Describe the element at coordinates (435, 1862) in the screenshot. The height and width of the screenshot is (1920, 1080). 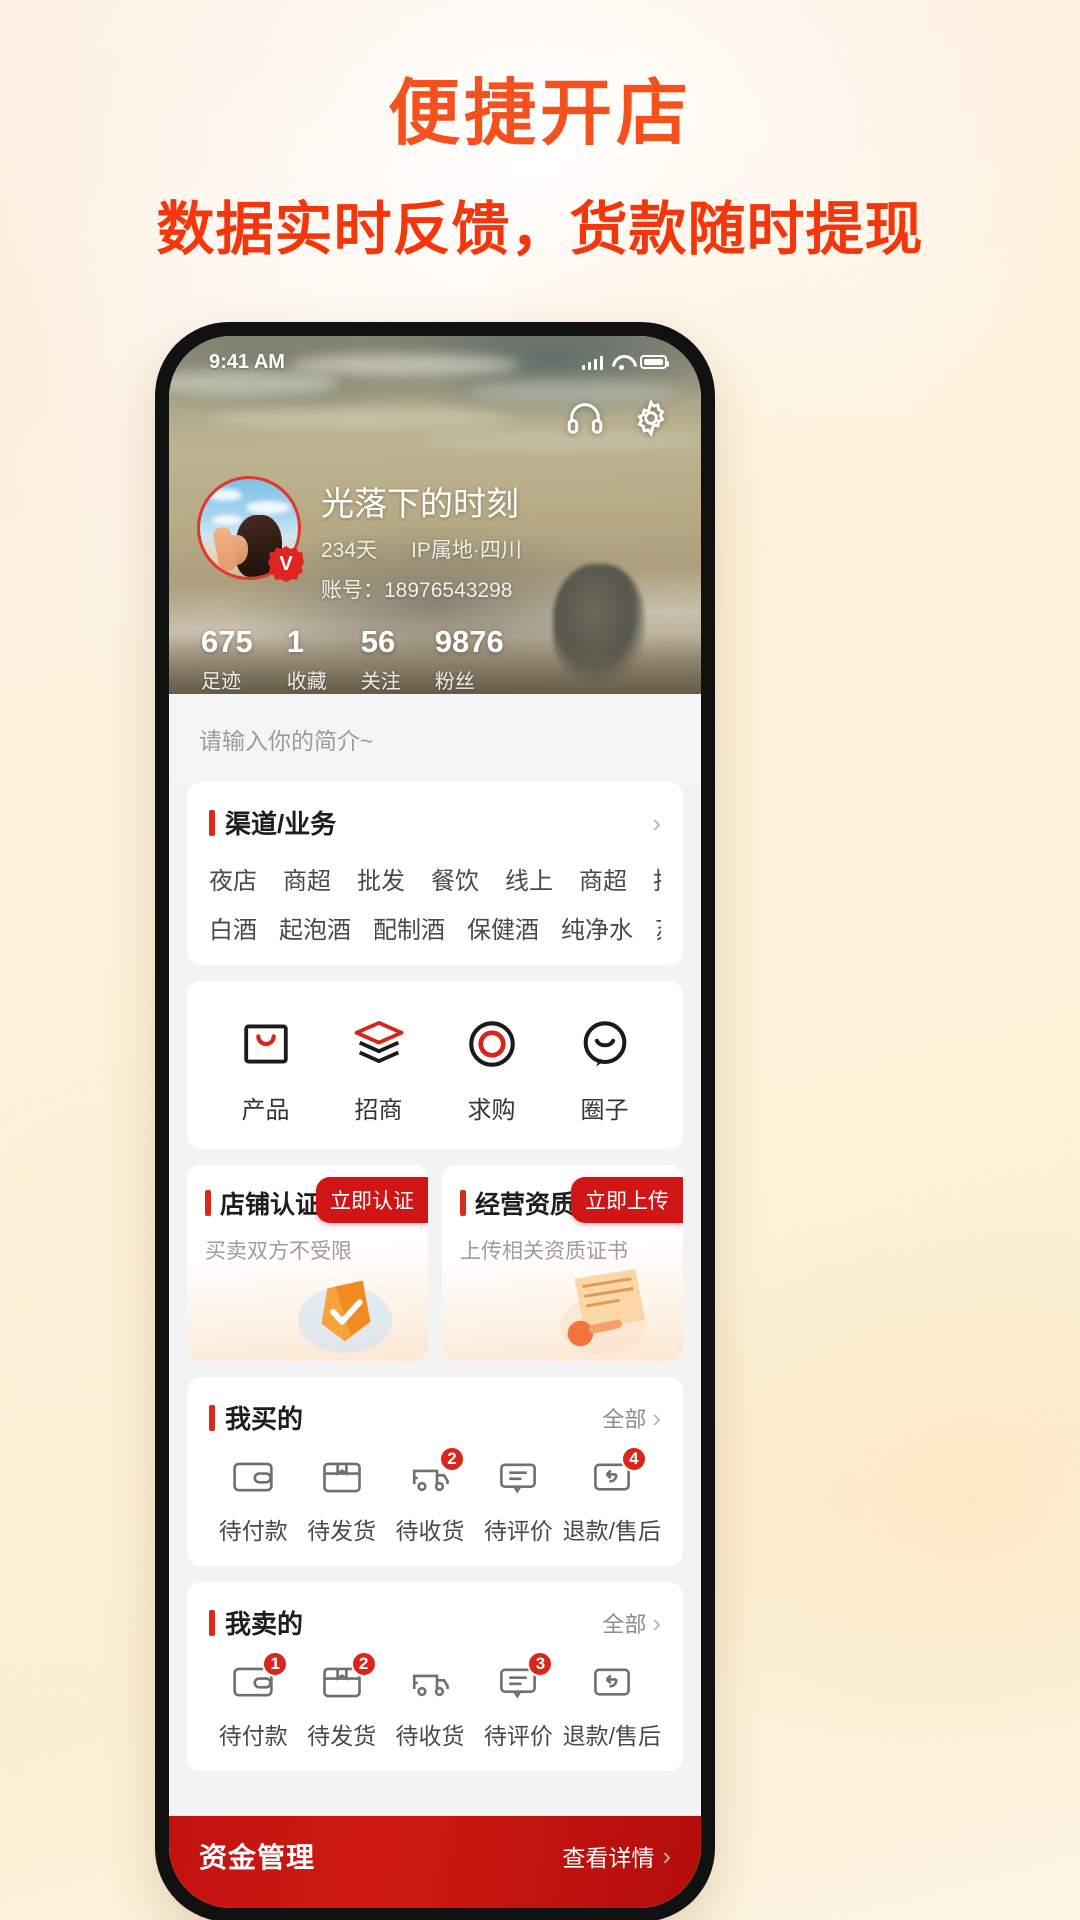
I see `fund-management-bar: 资金管理 查看详情 ›` at that location.